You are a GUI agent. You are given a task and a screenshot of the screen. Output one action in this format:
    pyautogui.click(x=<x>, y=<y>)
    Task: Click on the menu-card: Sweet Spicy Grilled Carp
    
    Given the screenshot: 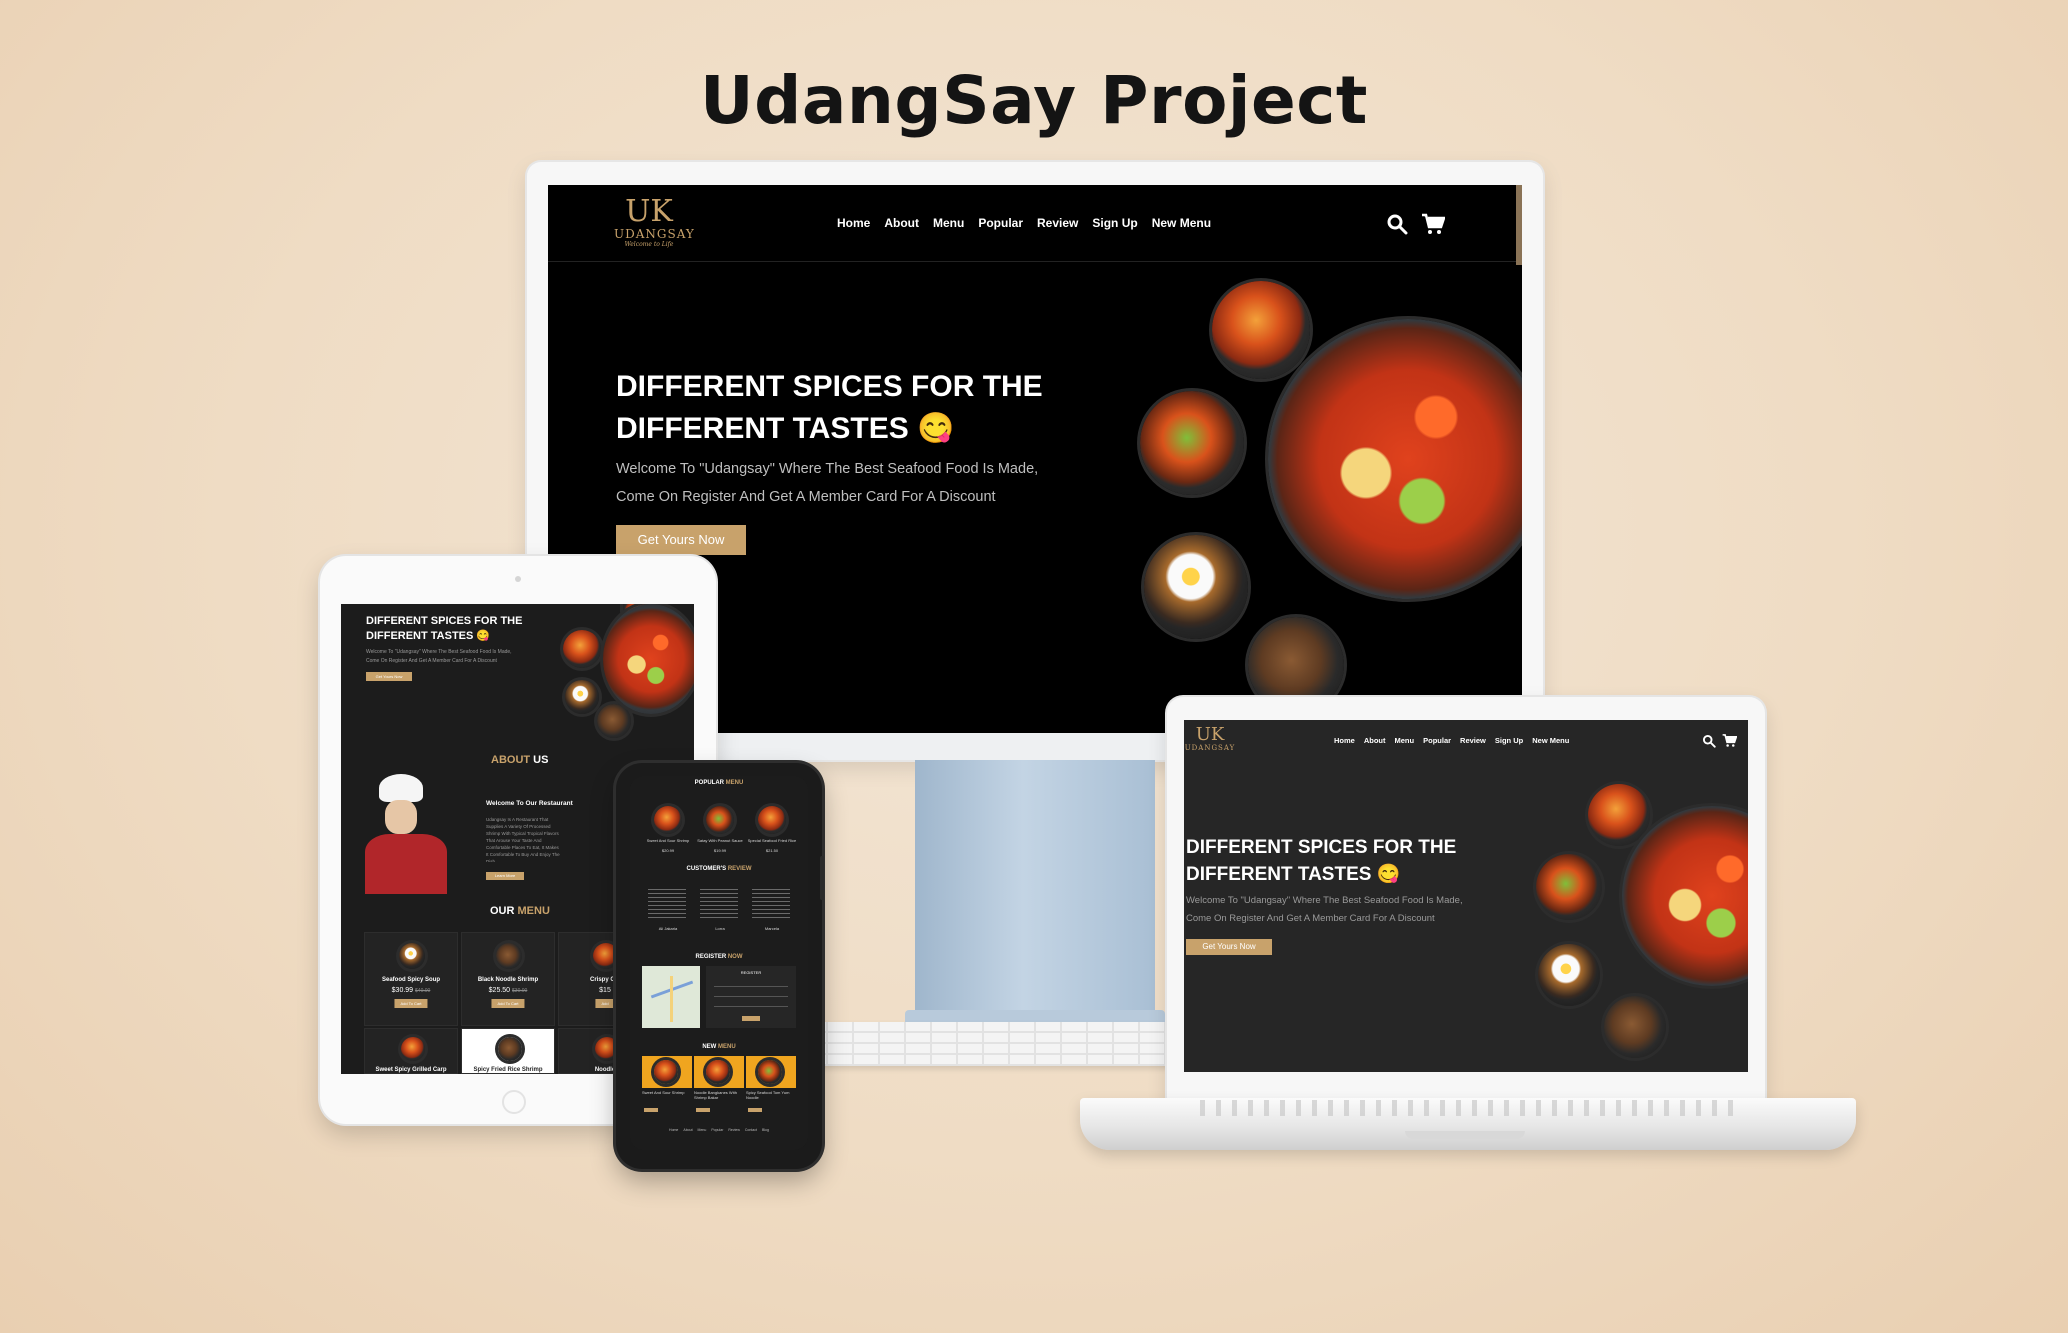 What is the action you would take?
    pyautogui.click(x=411, y=1051)
    